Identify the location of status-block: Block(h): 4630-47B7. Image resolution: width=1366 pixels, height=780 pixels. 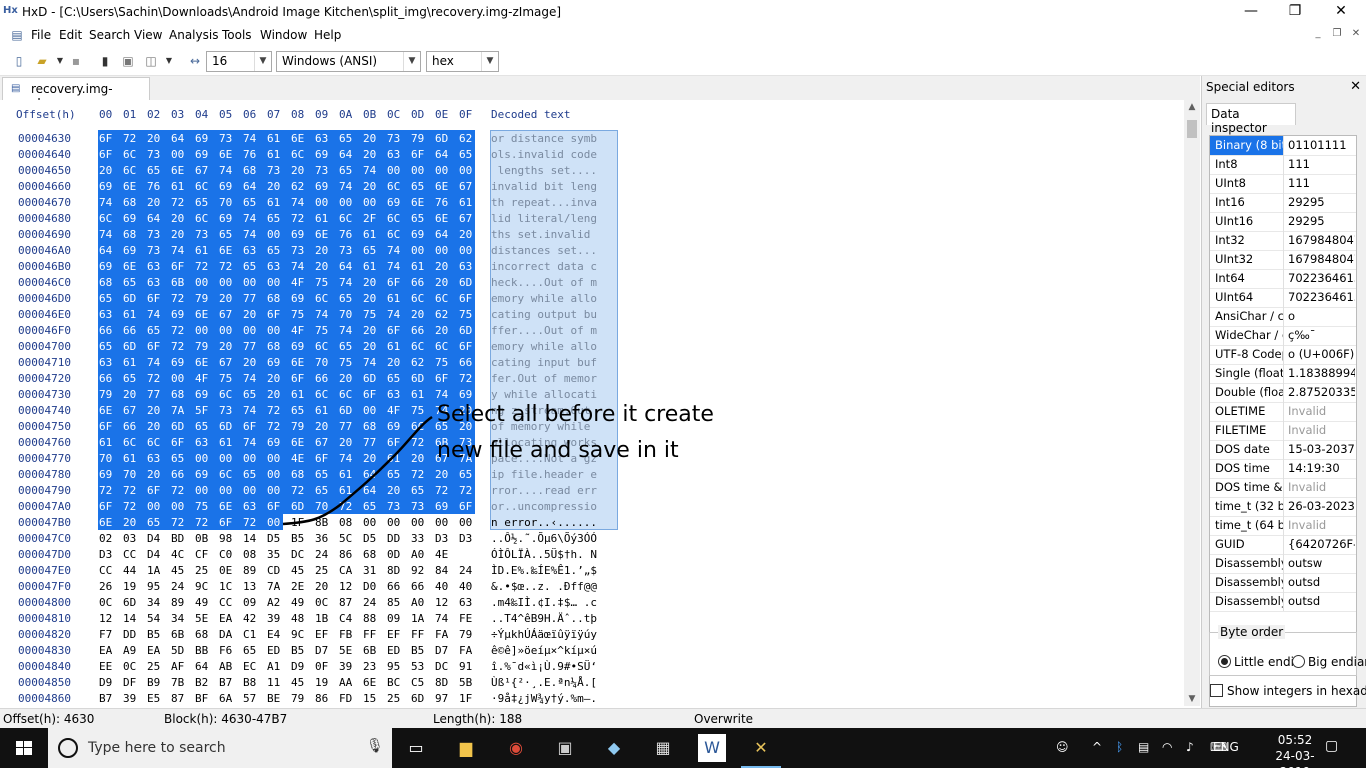
(226, 719).